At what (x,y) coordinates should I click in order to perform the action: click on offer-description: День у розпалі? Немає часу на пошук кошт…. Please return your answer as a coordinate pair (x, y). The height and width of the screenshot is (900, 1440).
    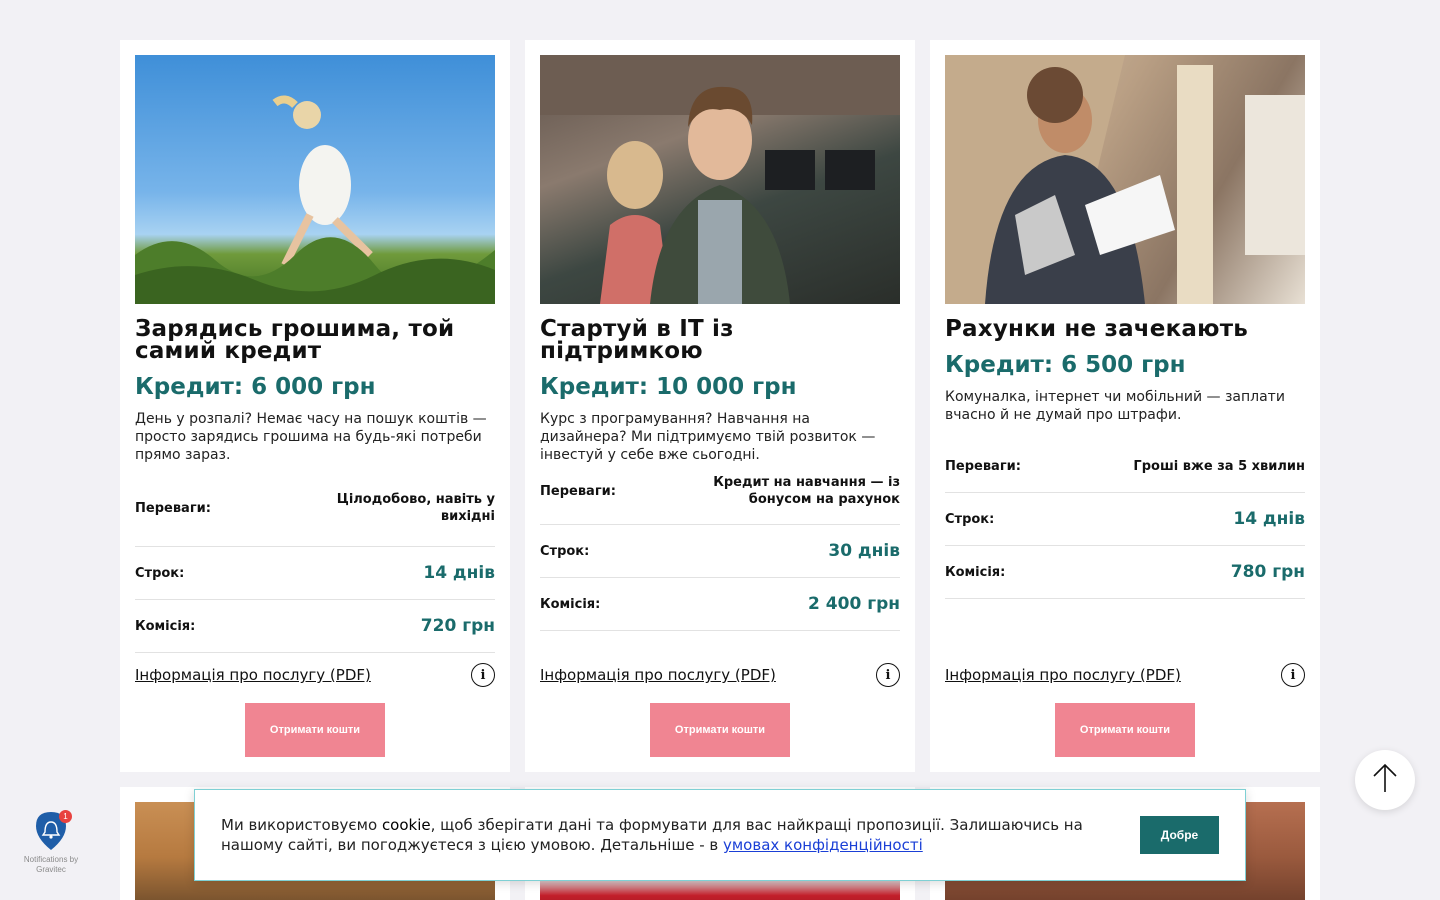
    Looking at the image, I should click on (311, 437).